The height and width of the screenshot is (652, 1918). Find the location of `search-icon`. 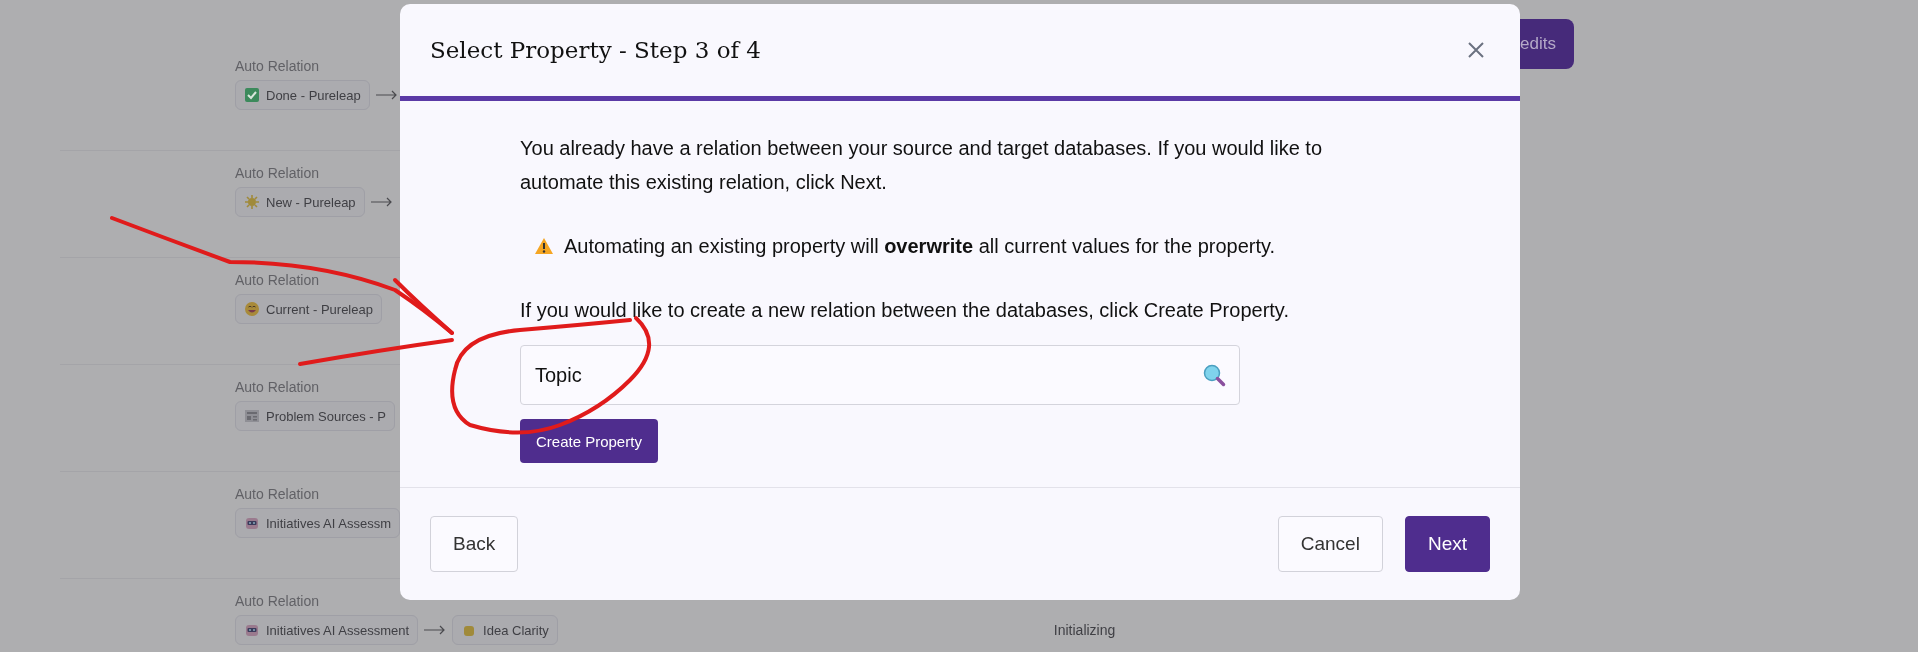

search-icon is located at coordinates (1214, 375).